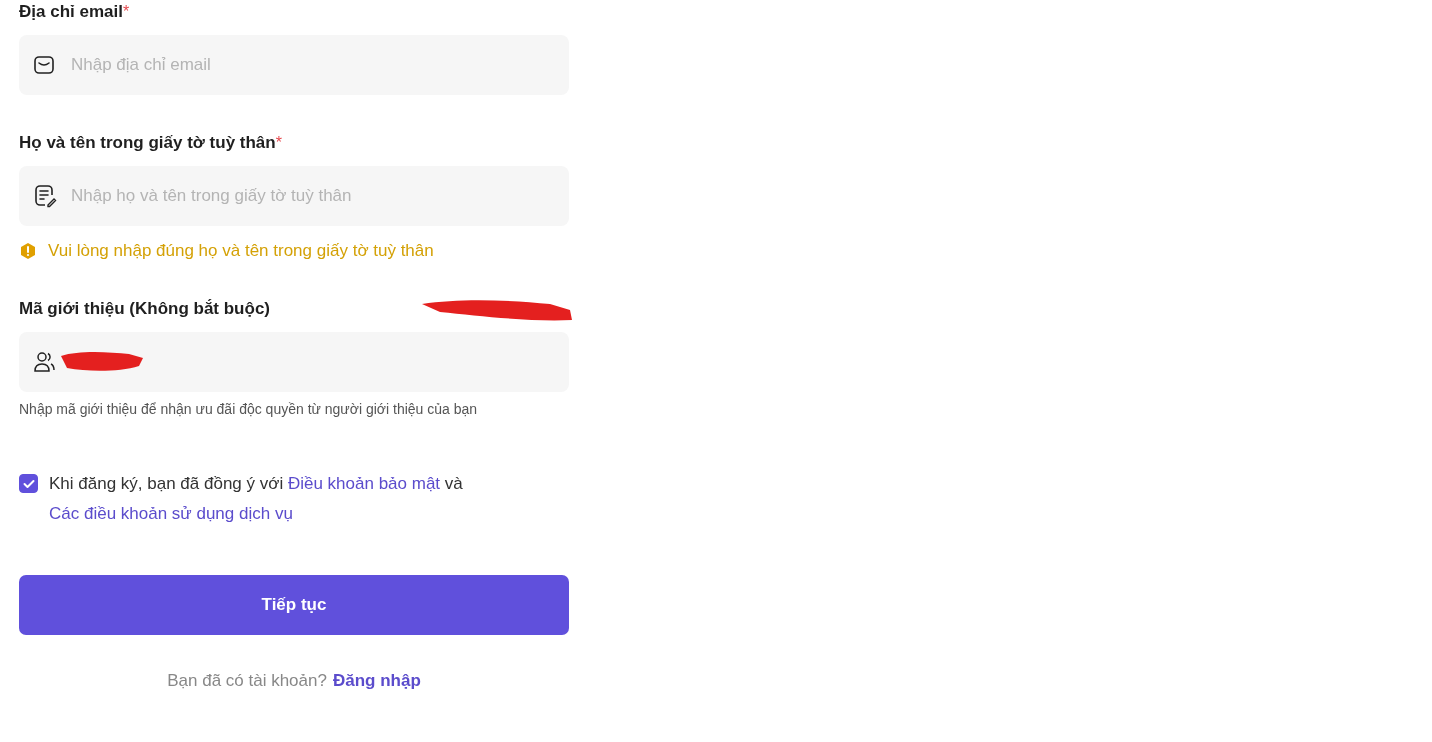  I want to click on mail-icon, so click(44, 65).